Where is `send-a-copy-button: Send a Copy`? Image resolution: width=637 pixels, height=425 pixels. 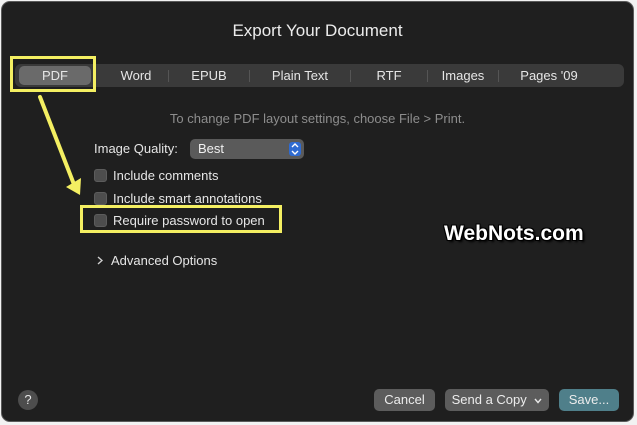 send-a-copy-button: Send a Copy is located at coordinates (497, 400).